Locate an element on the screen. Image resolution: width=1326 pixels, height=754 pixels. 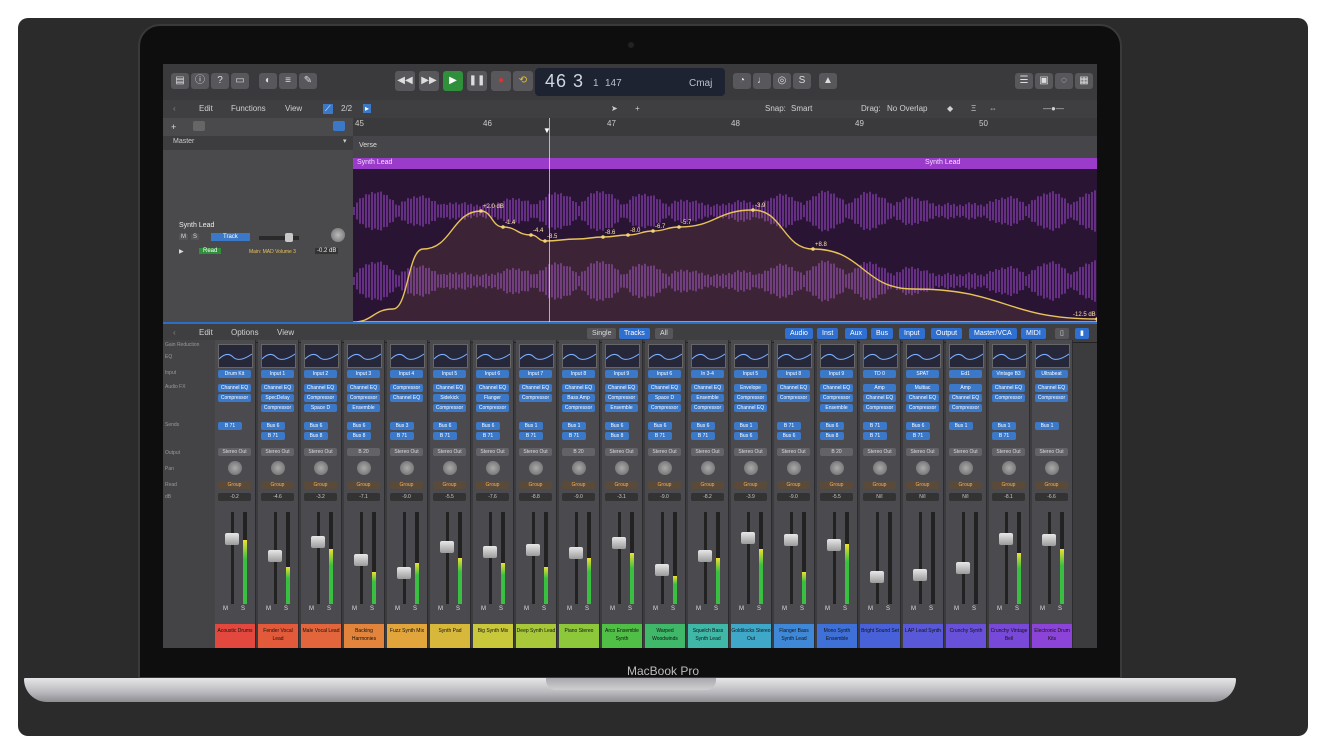
send-slot: Bus 1 is located at coordinates (1047, 426).